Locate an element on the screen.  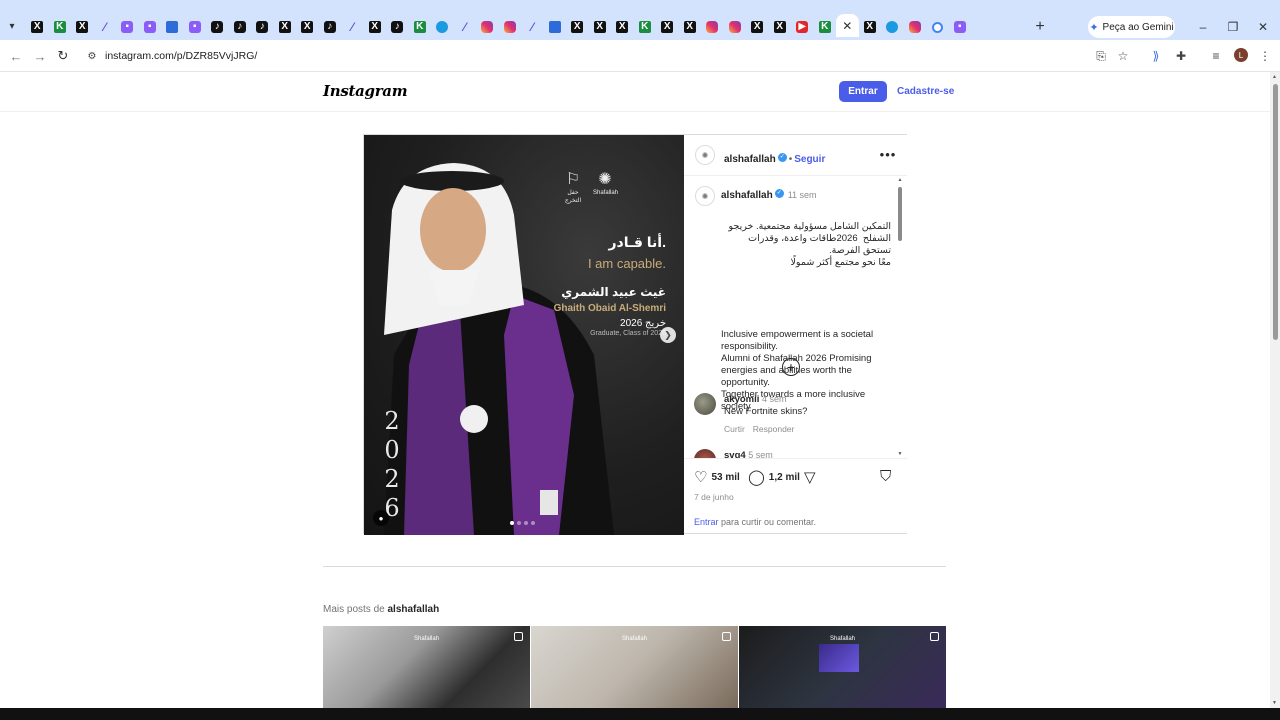
close-tab-icon: ✕ is located at coordinates (847, 26).